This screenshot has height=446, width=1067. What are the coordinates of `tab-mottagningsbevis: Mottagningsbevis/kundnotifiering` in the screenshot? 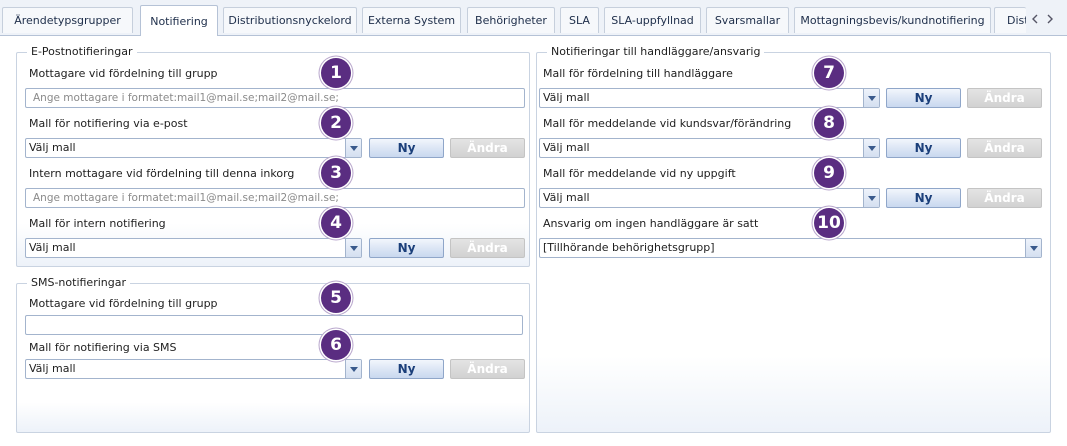 It's located at (892, 20).